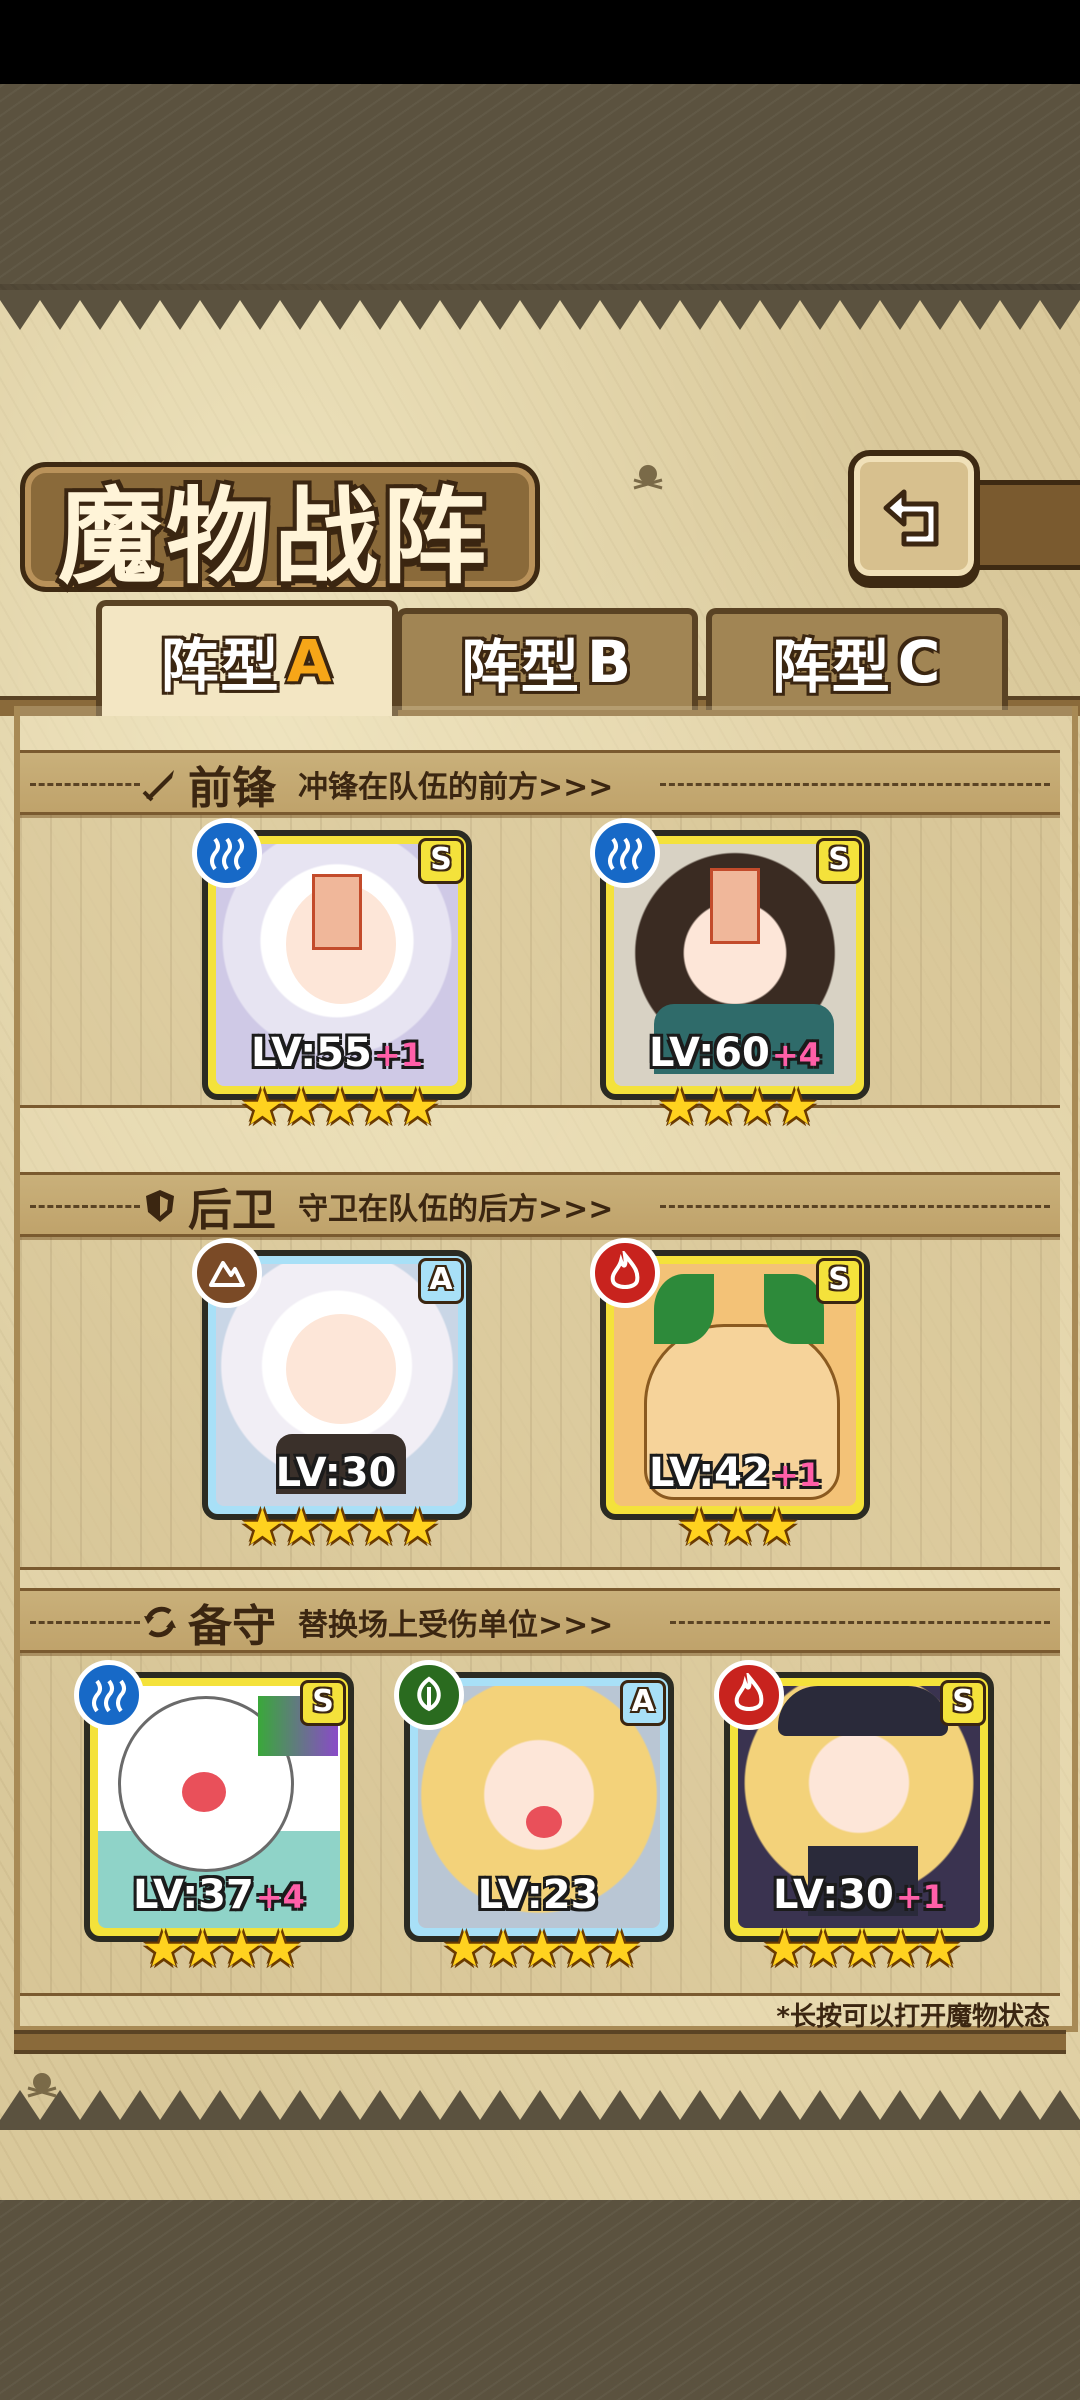 This screenshot has height=2400, width=1080. I want to click on page-title: 魔物战阵, so click(274, 536).